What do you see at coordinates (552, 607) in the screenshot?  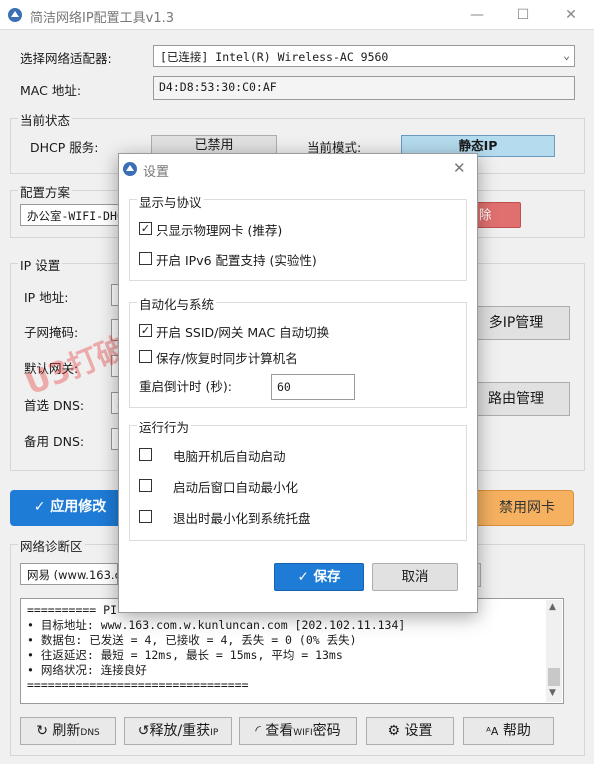 I see `scroll-up-icon: ▲` at bounding box center [552, 607].